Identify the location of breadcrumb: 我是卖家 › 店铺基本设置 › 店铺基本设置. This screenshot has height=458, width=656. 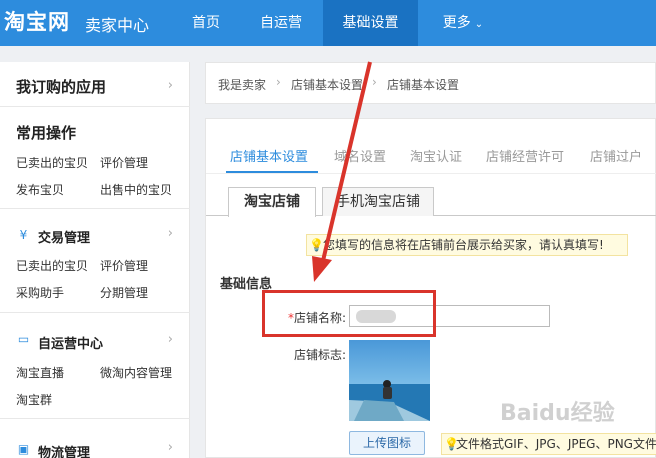
(430, 83).